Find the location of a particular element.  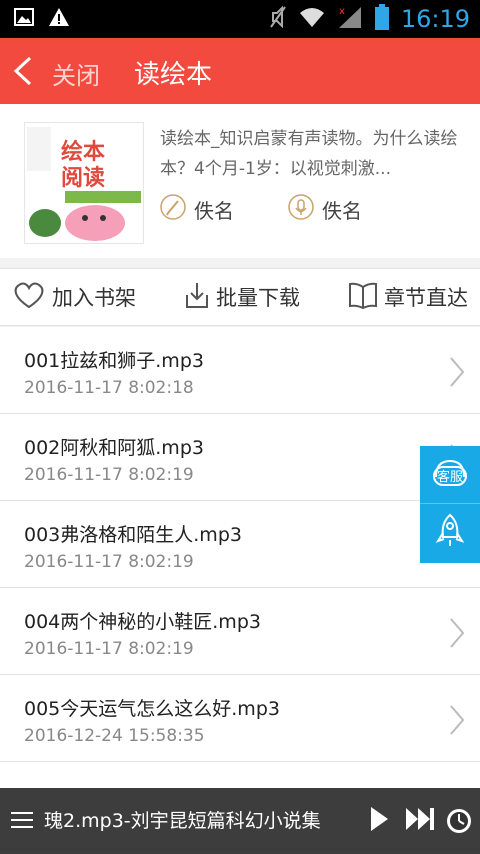

customer-service-label: 客服 is located at coordinates (450, 477).